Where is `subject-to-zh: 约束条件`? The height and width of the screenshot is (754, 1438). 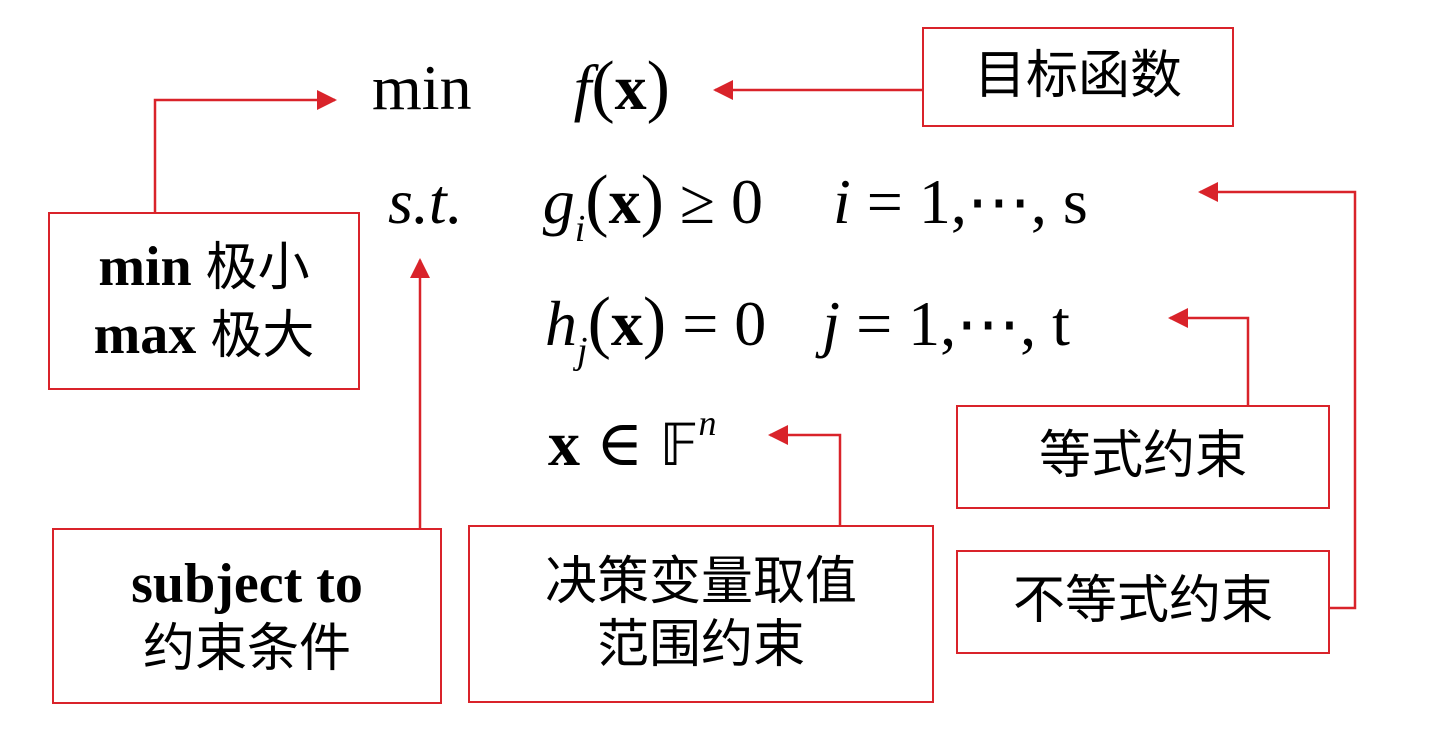 subject-to-zh: 约束条件 is located at coordinates (246, 649).